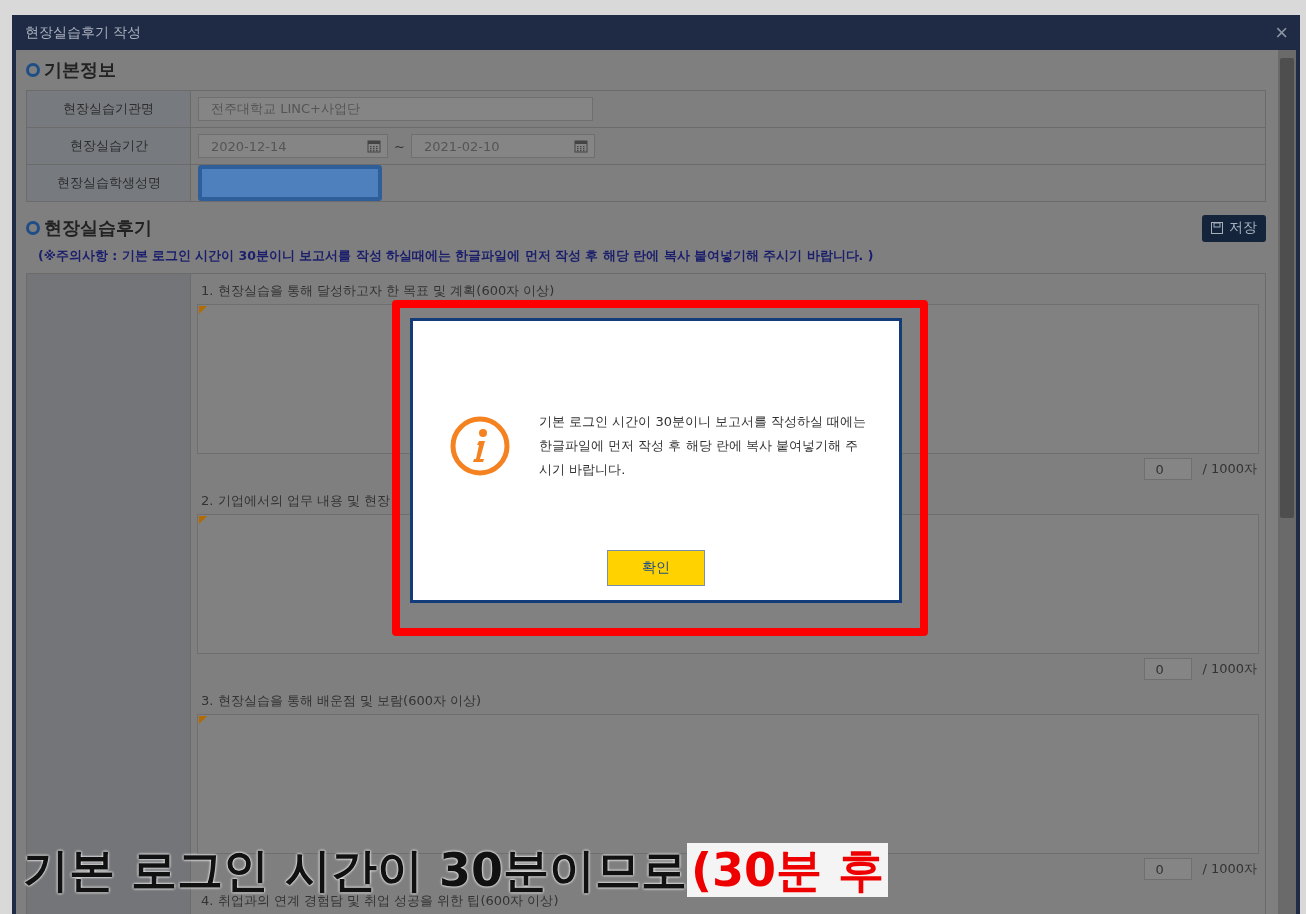 This screenshot has height=914, width=1306. I want to click on notice-text: (※주의사항 : 기본 로그인 시간이 30분이니 보고서를 작성 하실때에는 한글파일에 먼저 작성 후 해당 란에 복사 붙여넣기해 주시기 바랍니다. ), so click(456, 256).